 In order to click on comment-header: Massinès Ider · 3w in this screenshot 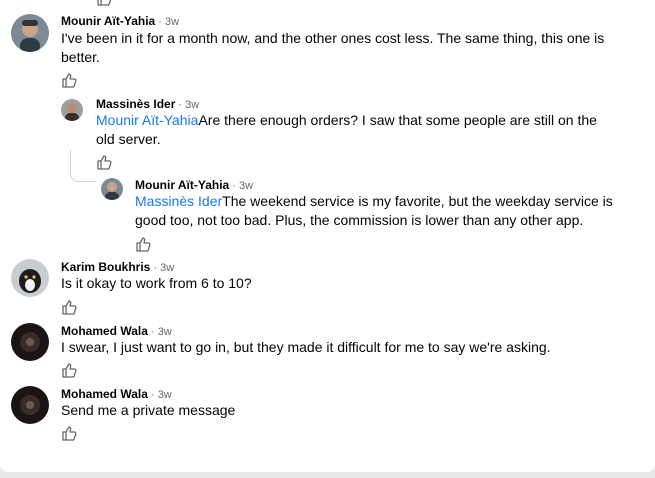, I will do `click(147, 104)`.